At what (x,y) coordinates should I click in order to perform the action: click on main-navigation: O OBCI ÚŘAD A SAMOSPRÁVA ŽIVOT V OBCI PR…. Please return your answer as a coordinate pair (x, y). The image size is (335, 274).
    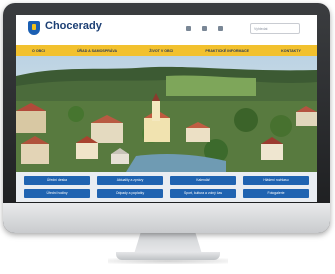
    Looking at the image, I should click on (166, 50).